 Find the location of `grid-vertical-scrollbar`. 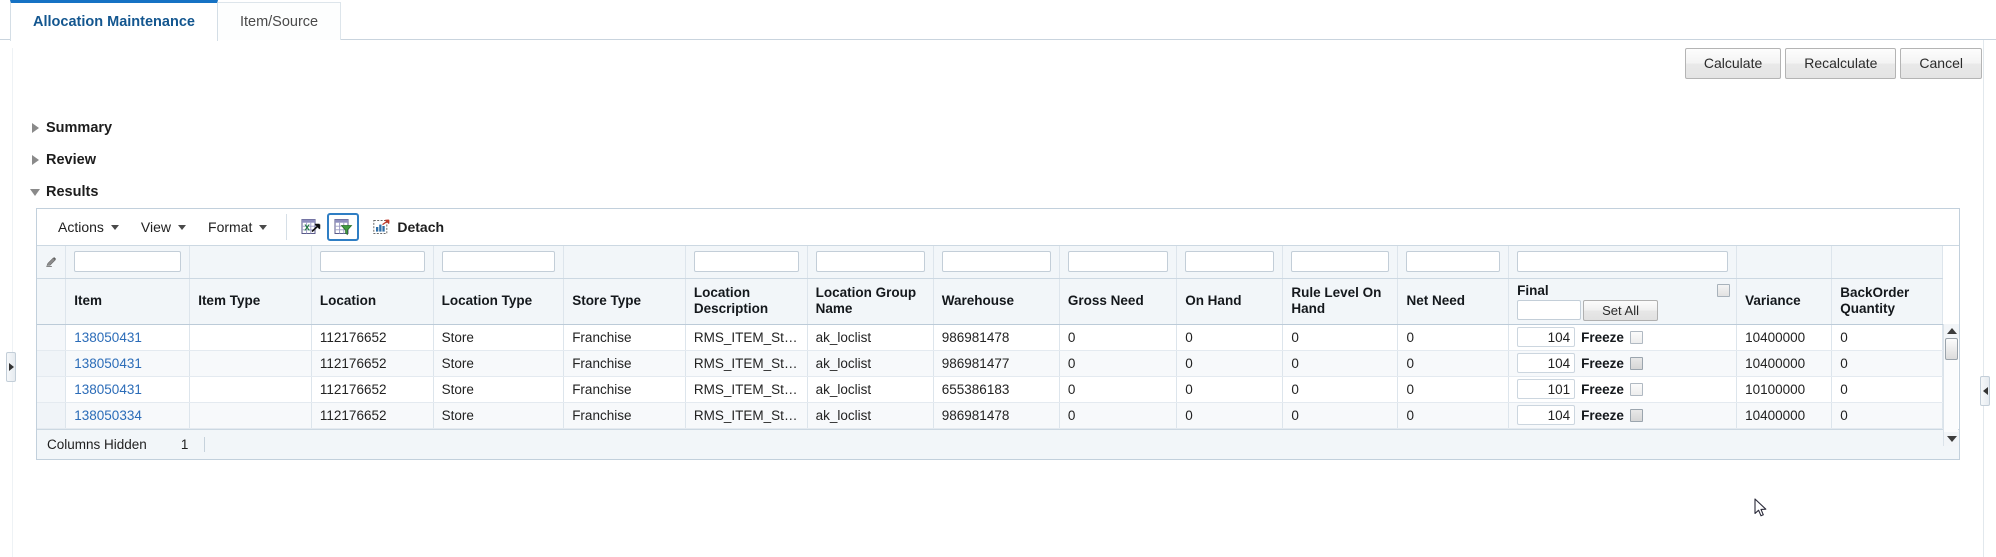

grid-vertical-scrollbar is located at coordinates (1951, 385).